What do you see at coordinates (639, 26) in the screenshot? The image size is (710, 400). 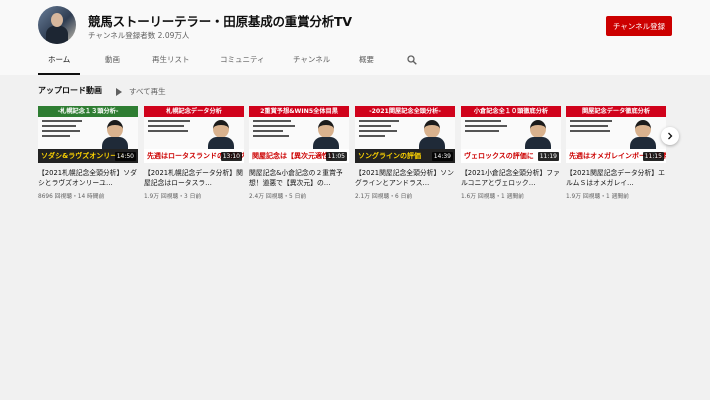 I see `subscribe-button: チャンネル登録` at bounding box center [639, 26].